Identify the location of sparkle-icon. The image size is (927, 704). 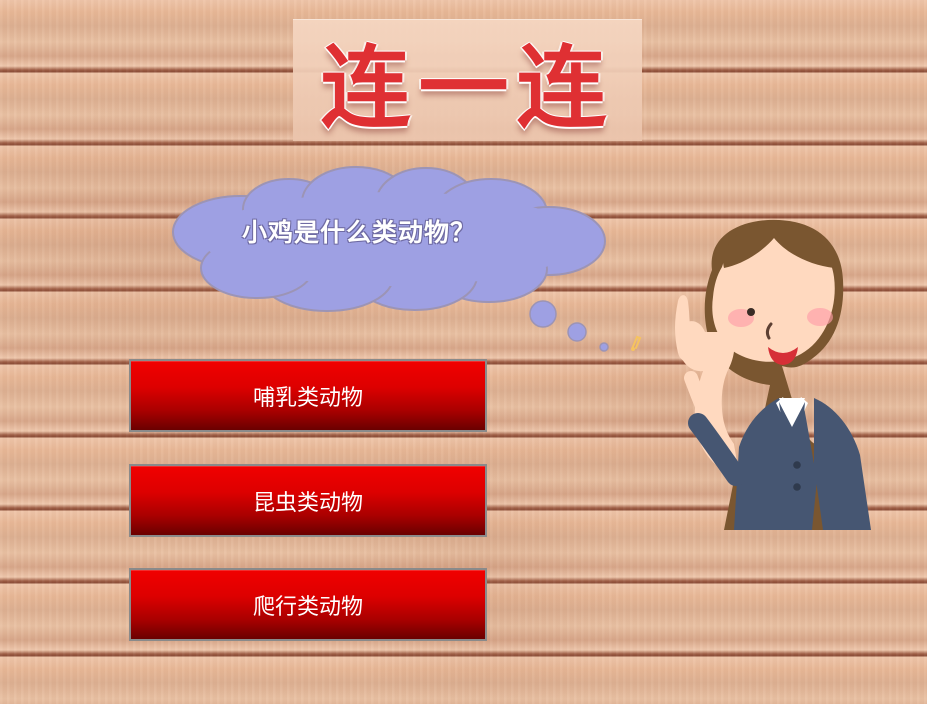
(636, 343).